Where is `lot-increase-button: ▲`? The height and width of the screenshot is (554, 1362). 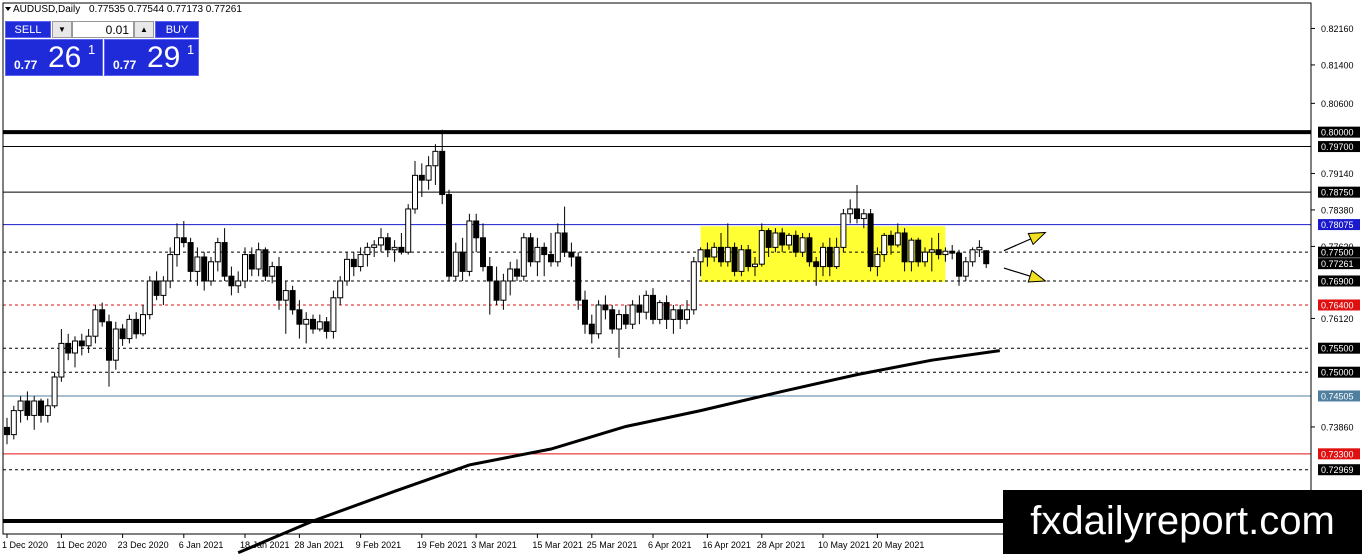
lot-increase-button: ▲ is located at coordinates (144, 29).